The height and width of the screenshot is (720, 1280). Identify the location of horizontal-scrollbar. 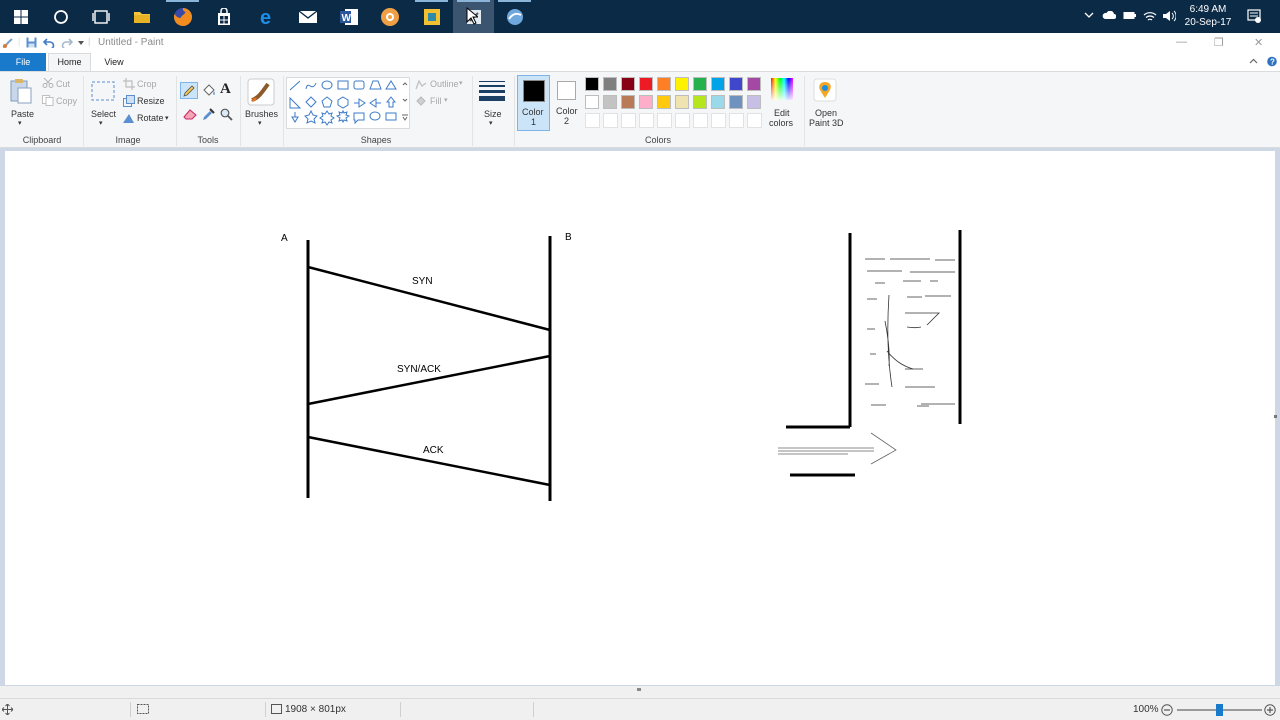
(640, 692).